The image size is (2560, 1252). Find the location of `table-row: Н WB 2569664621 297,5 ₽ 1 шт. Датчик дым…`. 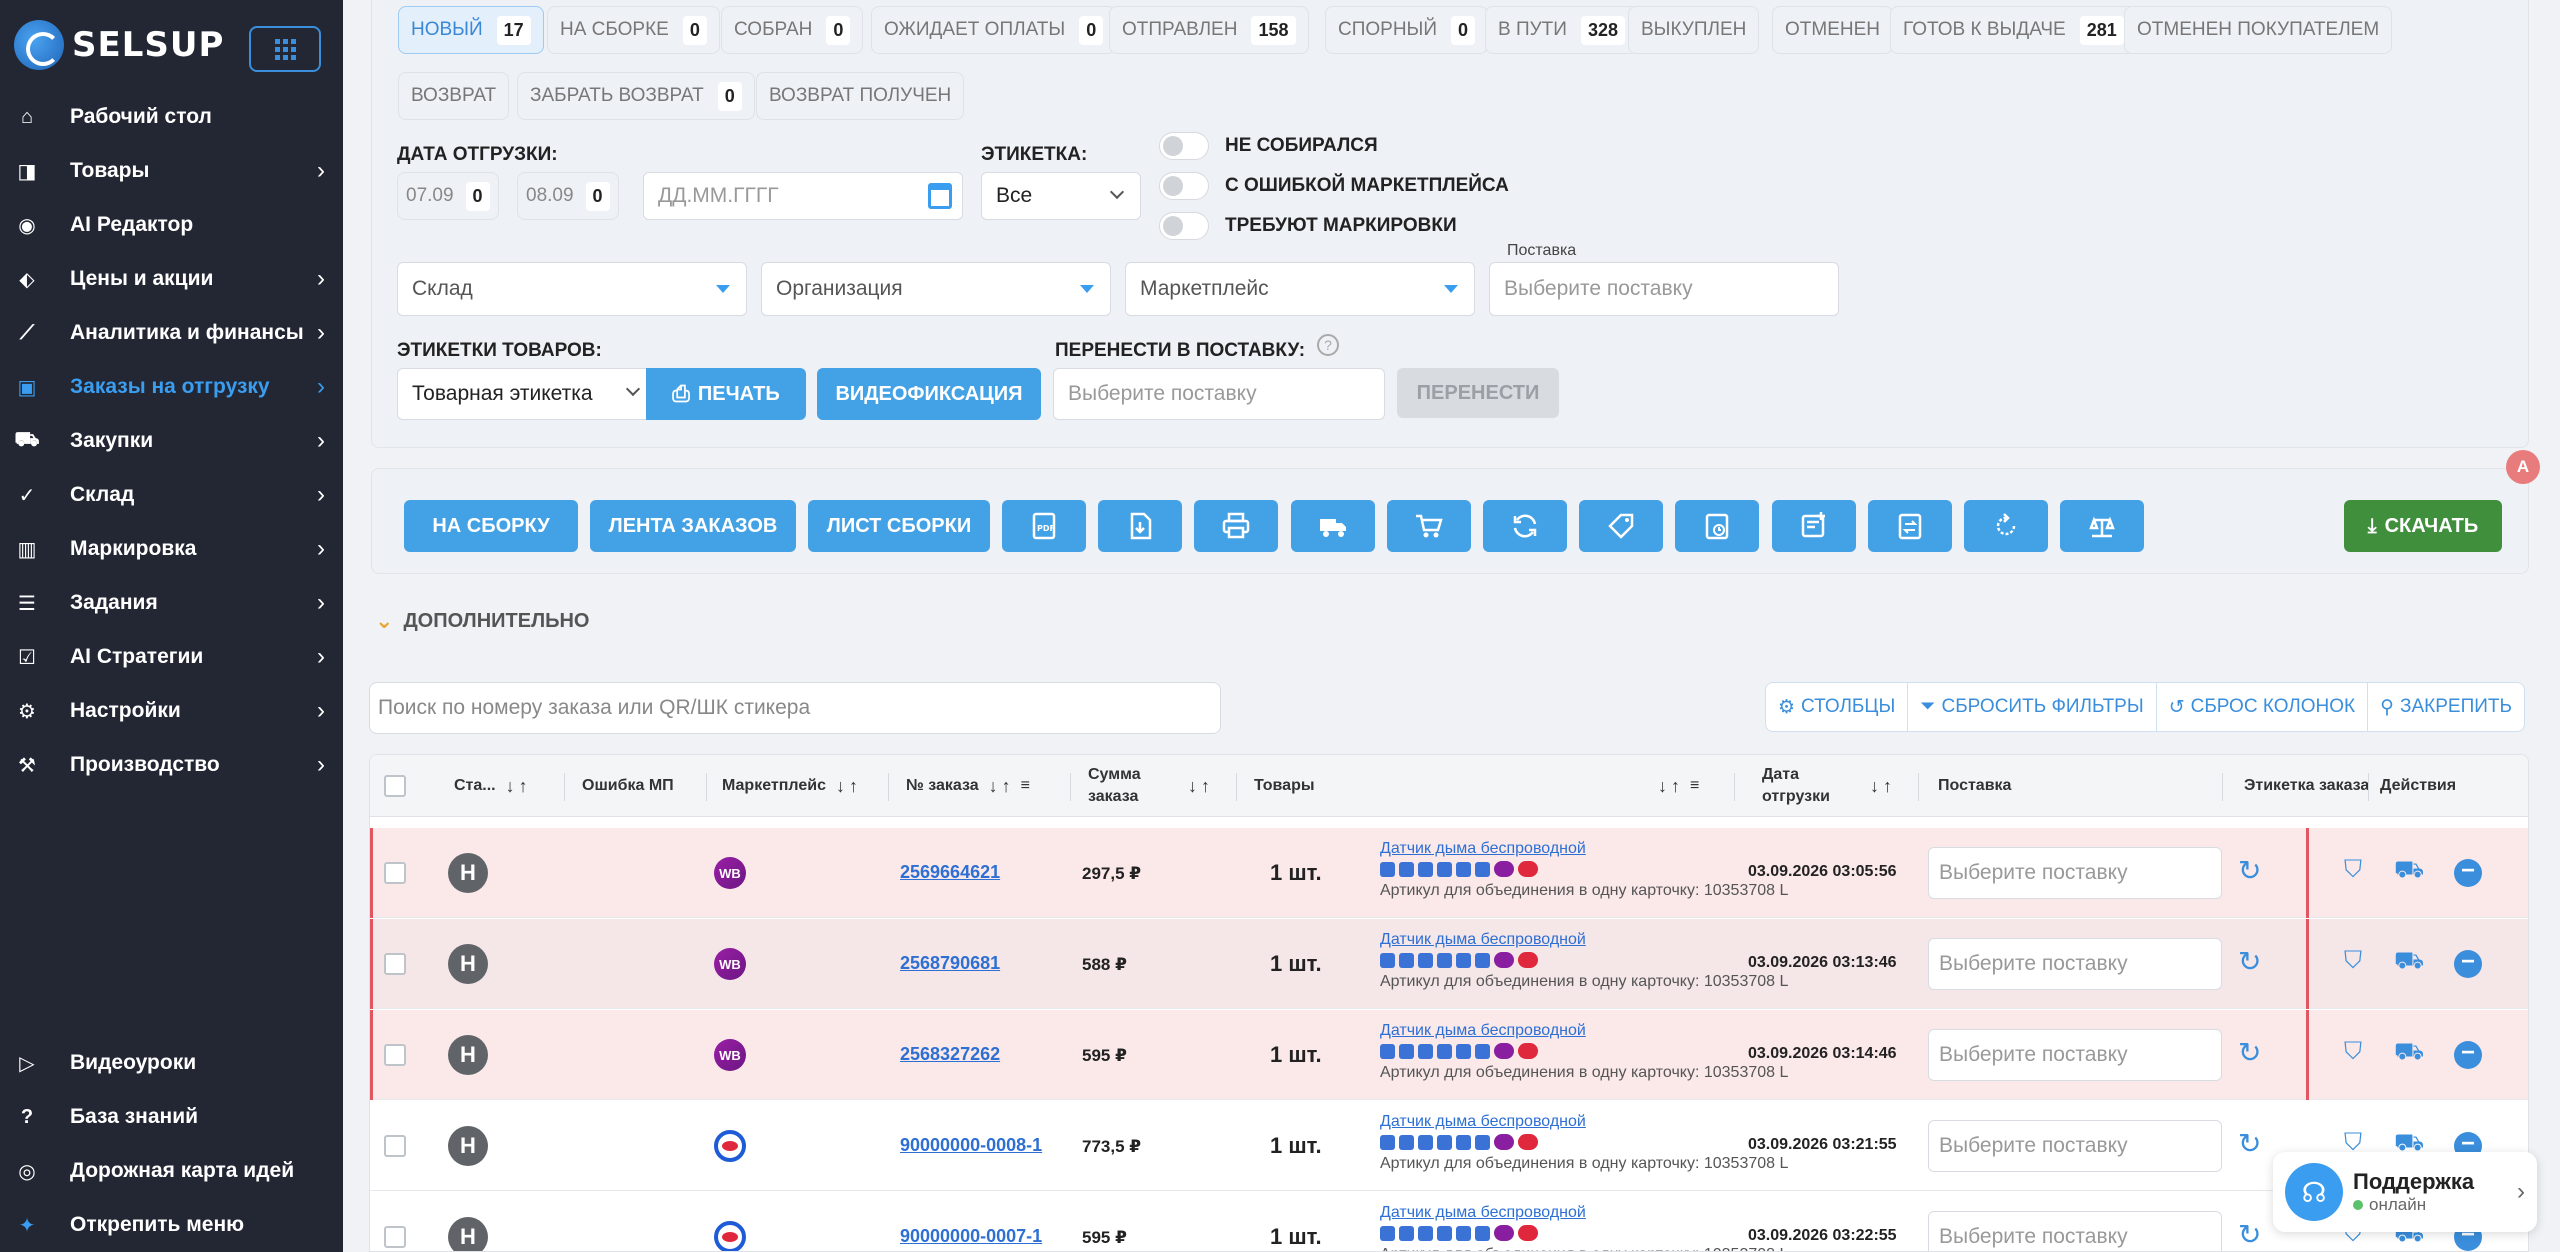

table-row: Н WB 2569664621 297,5 ₽ 1 шт. Датчик дым… is located at coordinates (1449, 873).